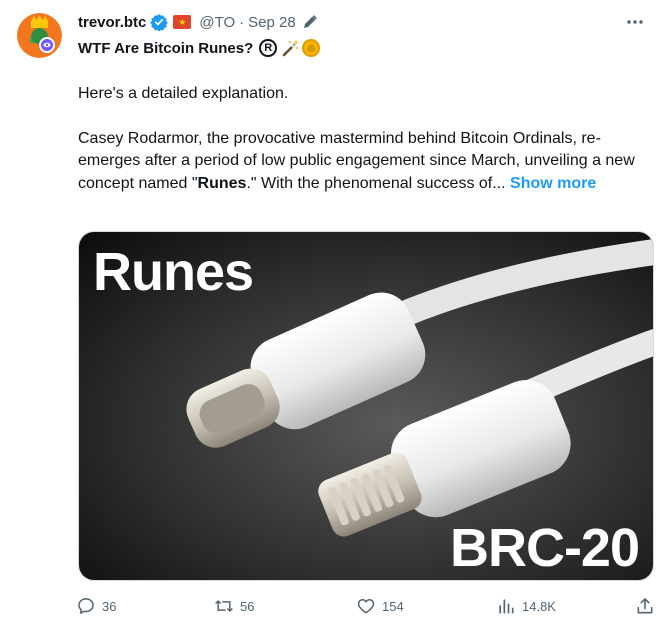  What do you see at coordinates (183, 93) in the screenshot?
I see `tweet-intro: Here's a detailed explanation.` at bounding box center [183, 93].